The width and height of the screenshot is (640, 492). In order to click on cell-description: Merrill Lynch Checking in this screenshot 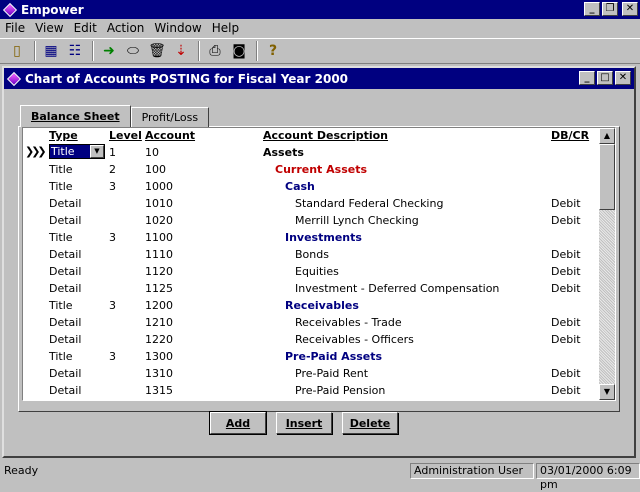, I will do `click(357, 220)`.